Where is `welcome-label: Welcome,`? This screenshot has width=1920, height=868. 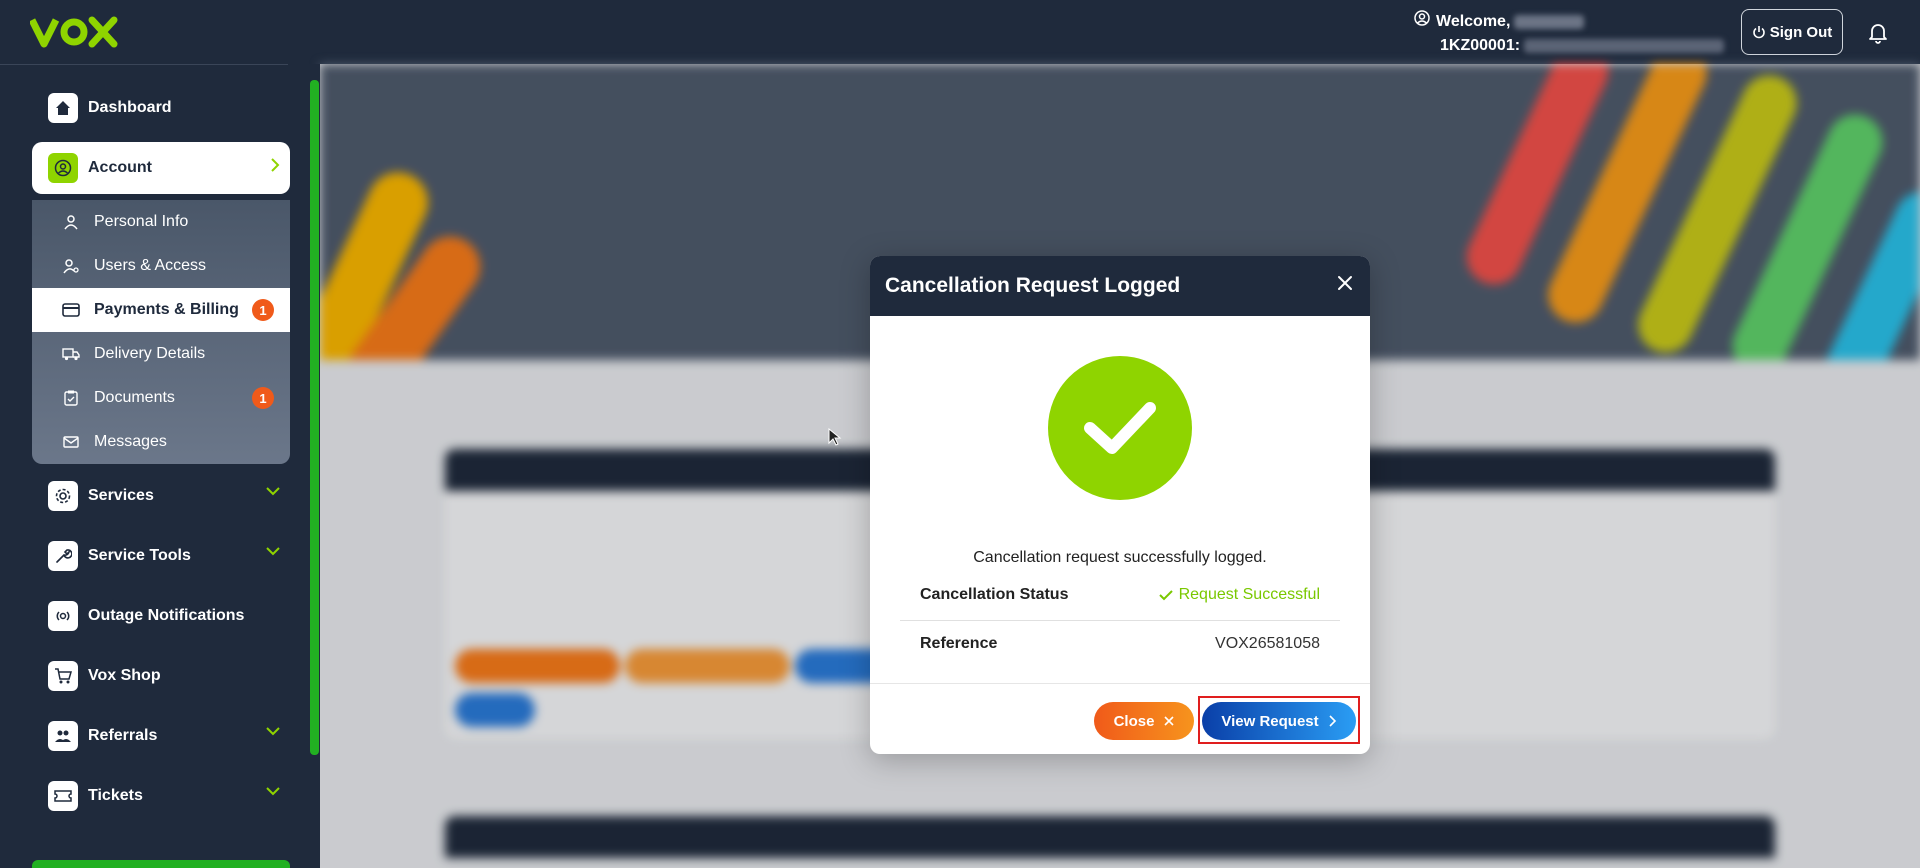 welcome-label: Welcome, is located at coordinates (1473, 22).